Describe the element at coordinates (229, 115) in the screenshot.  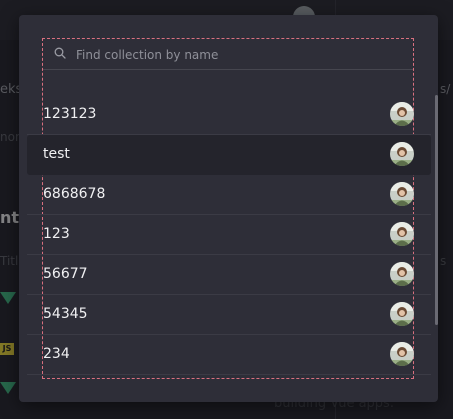
I see `collection-item: 123123` at that location.